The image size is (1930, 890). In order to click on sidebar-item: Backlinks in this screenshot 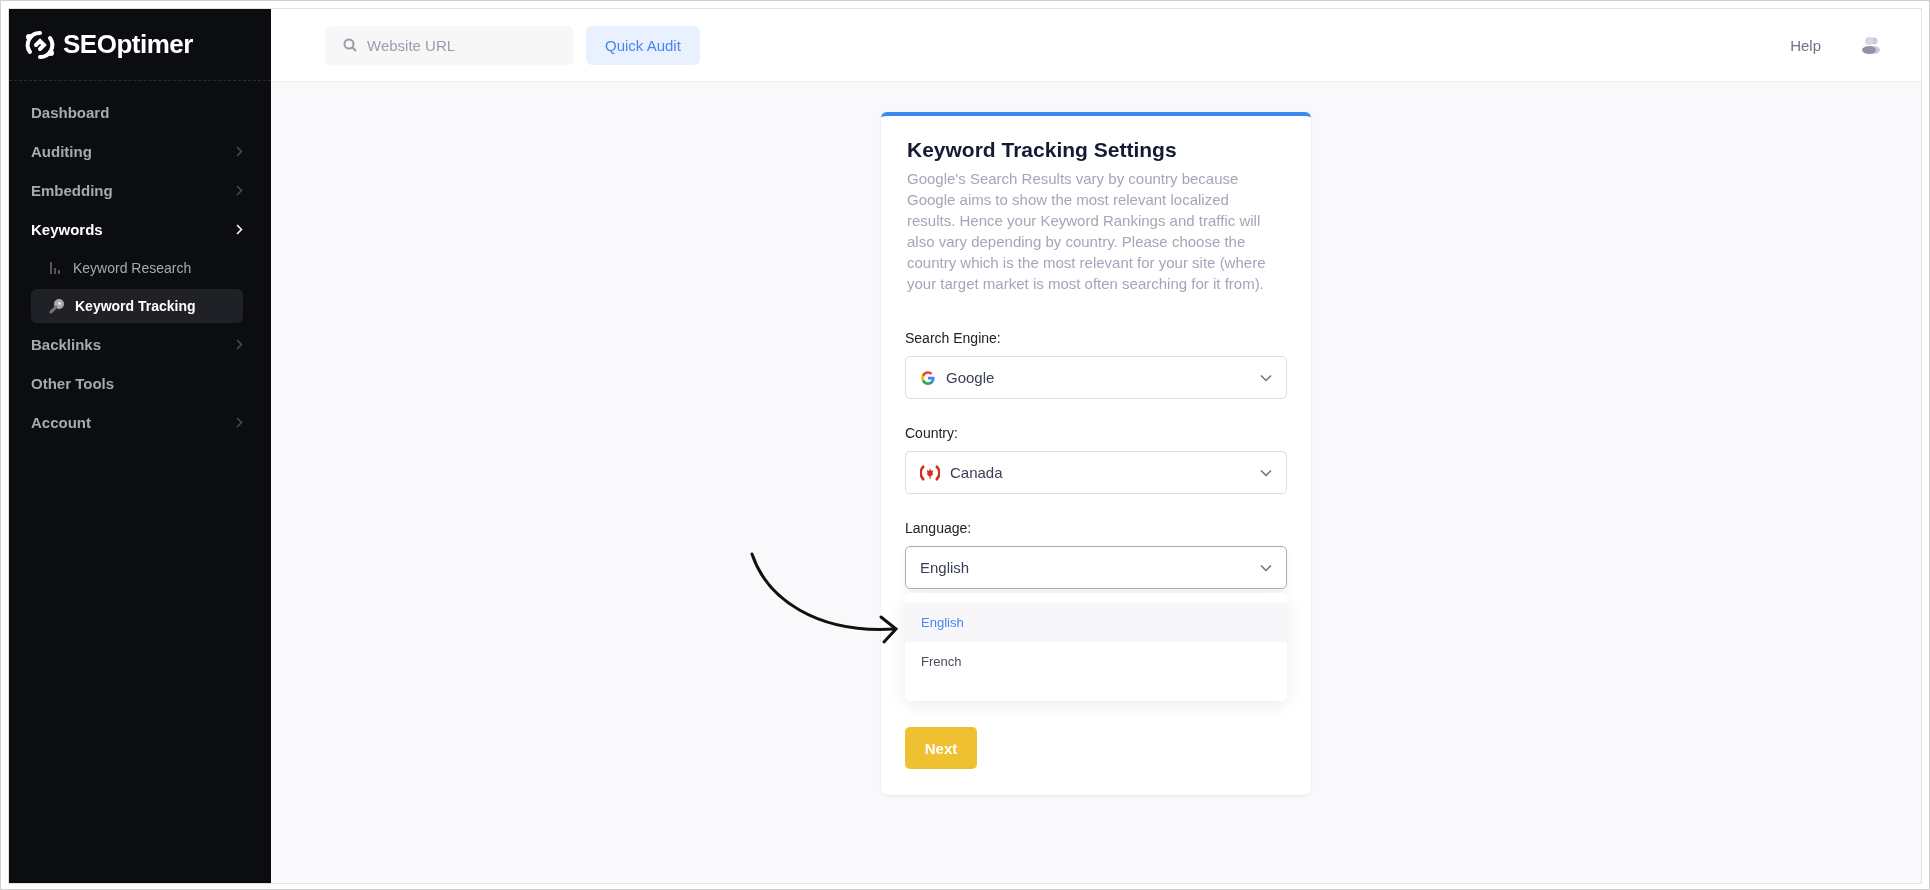, I will do `click(140, 344)`.